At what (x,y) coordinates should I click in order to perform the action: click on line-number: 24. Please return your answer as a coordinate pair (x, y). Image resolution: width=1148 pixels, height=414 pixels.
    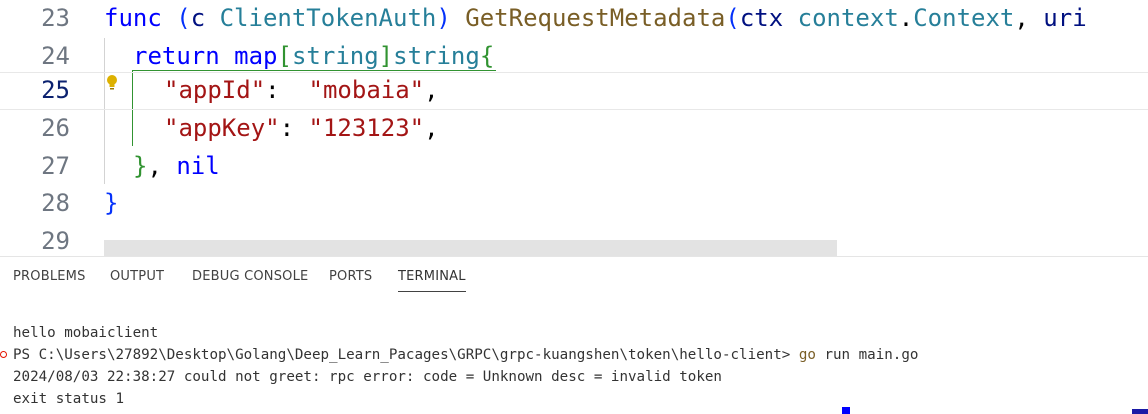
    Looking at the image, I should click on (55, 55).